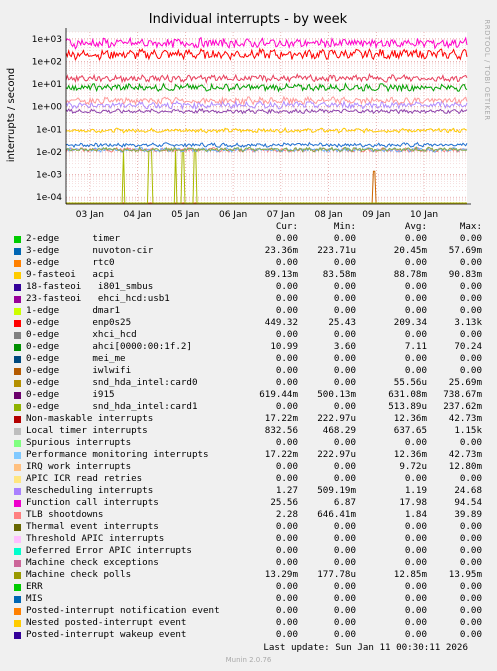  I want to click on legend-avg: 20.45m, so click(410, 250).